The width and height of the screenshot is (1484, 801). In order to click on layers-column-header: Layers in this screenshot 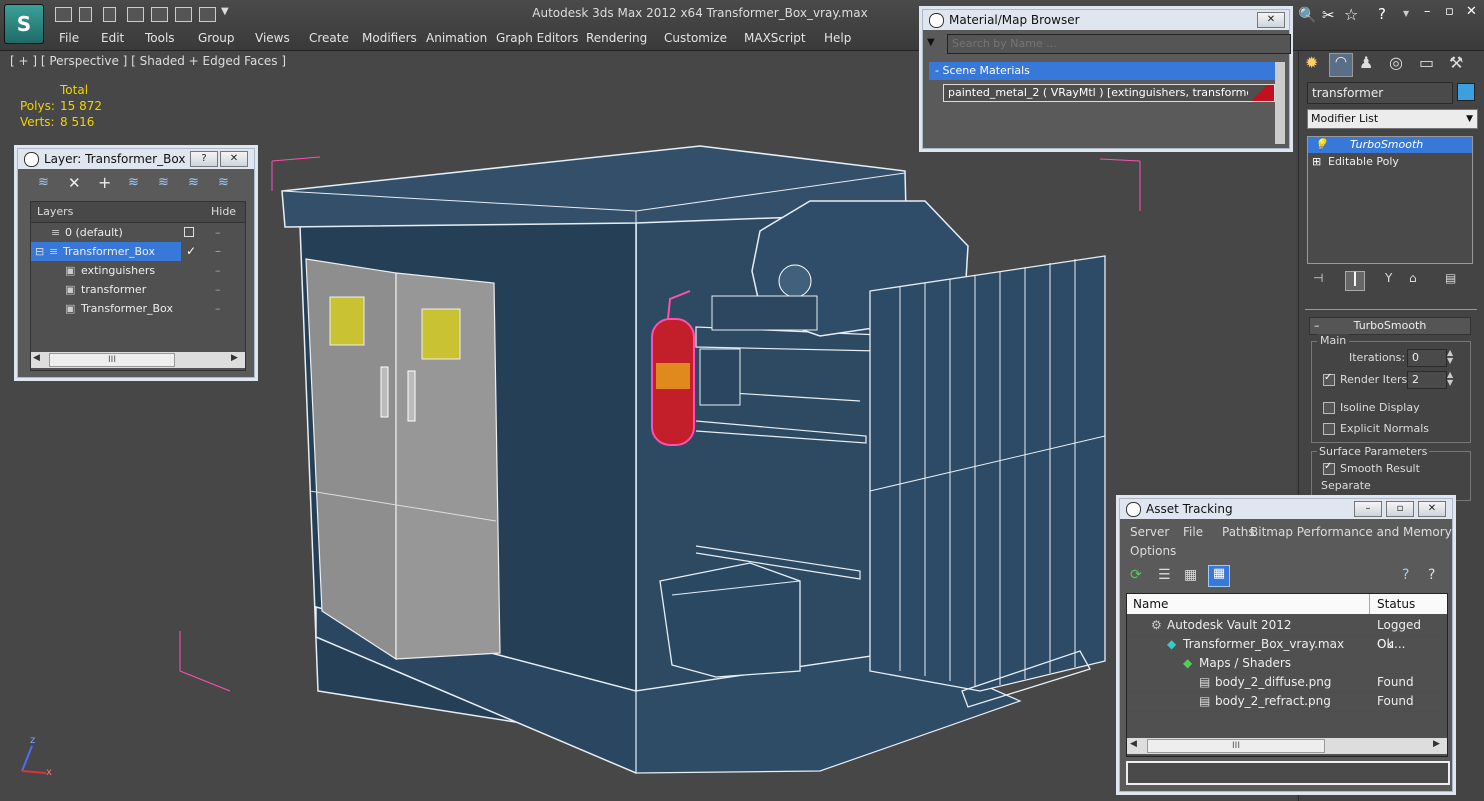, I will do `click(55, 211)`.